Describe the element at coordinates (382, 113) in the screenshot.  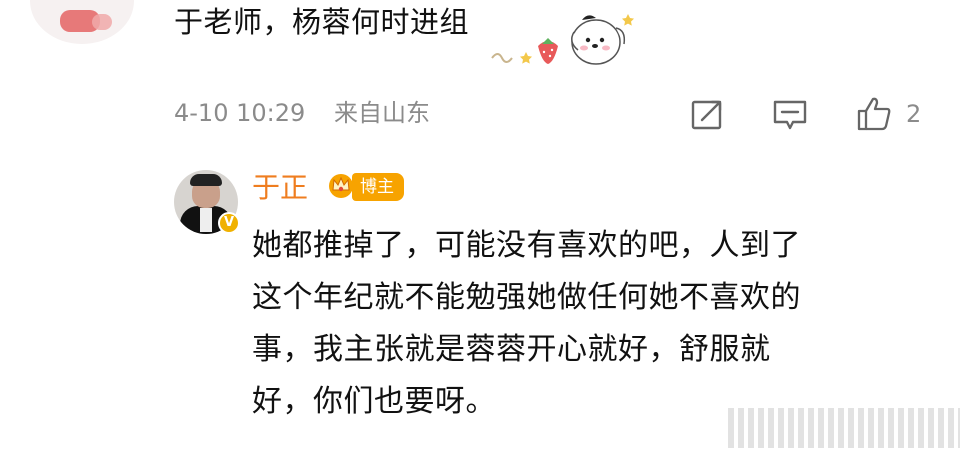
I see `comment-location: 来自山东` at that location.